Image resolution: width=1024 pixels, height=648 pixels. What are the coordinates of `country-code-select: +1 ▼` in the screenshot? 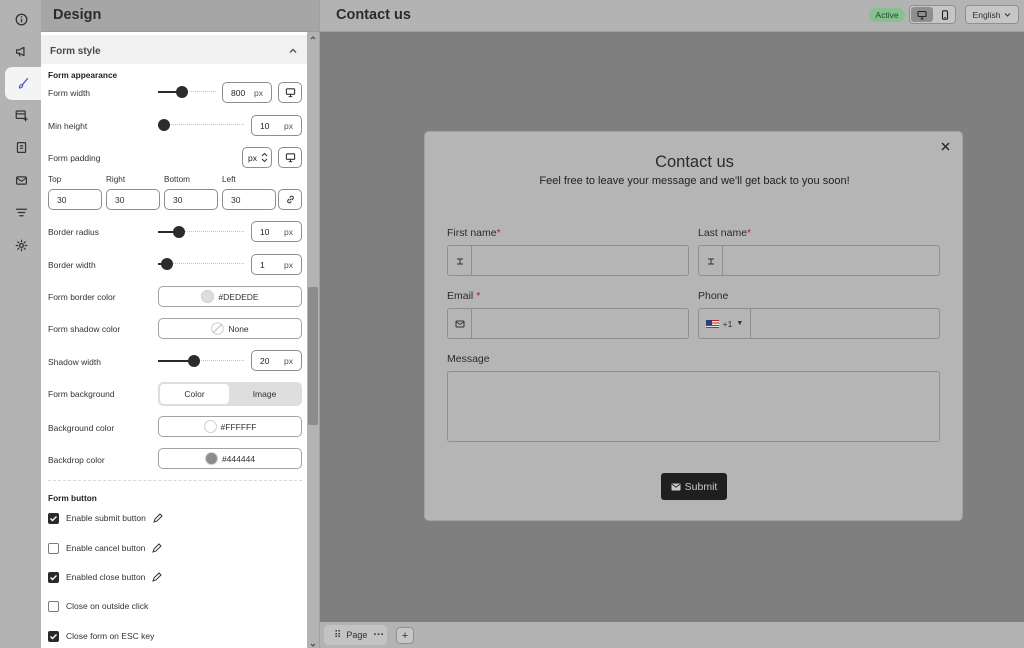 It's located at (725, 323).